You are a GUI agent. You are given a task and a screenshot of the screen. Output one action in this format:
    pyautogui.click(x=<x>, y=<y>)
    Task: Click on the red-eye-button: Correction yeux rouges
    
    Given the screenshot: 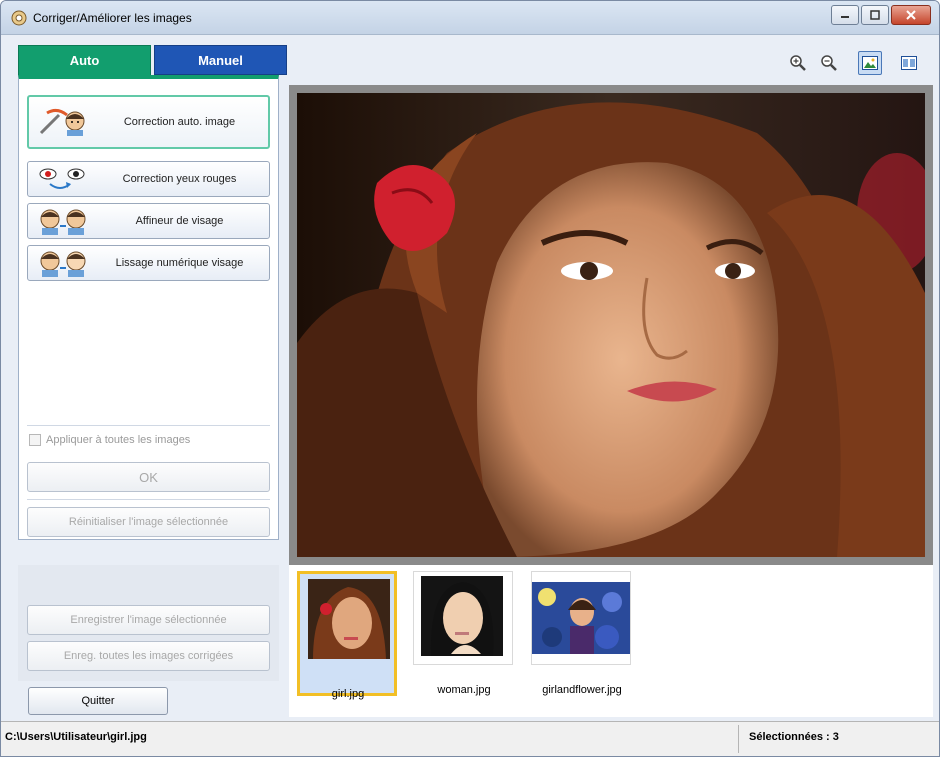 What is the action you would take?
    pyautogui.click(x=148, y=179)
    